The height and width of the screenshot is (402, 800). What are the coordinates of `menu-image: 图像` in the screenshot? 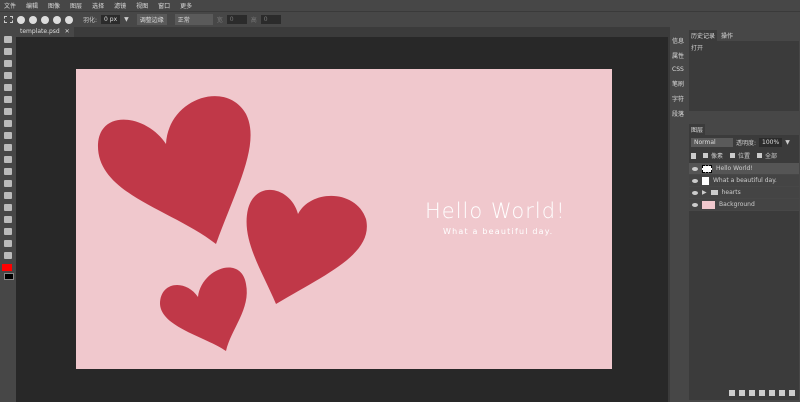 It's located at (54, 5).